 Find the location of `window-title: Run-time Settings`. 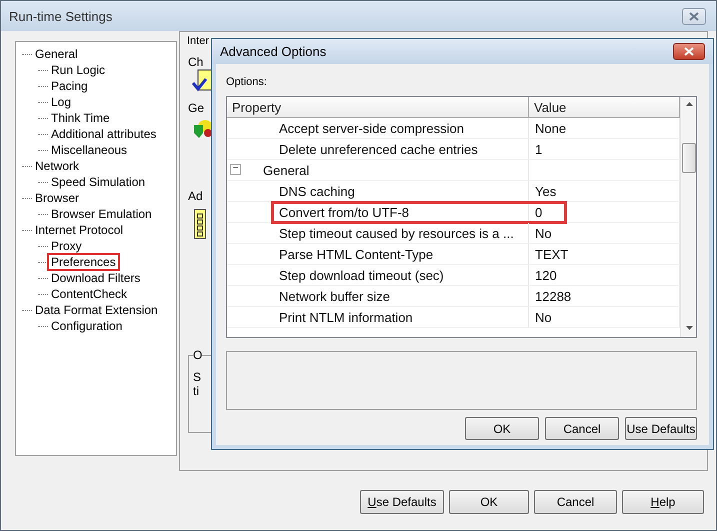

window-title: Run-time Settings is located at coordinates (60, 16).